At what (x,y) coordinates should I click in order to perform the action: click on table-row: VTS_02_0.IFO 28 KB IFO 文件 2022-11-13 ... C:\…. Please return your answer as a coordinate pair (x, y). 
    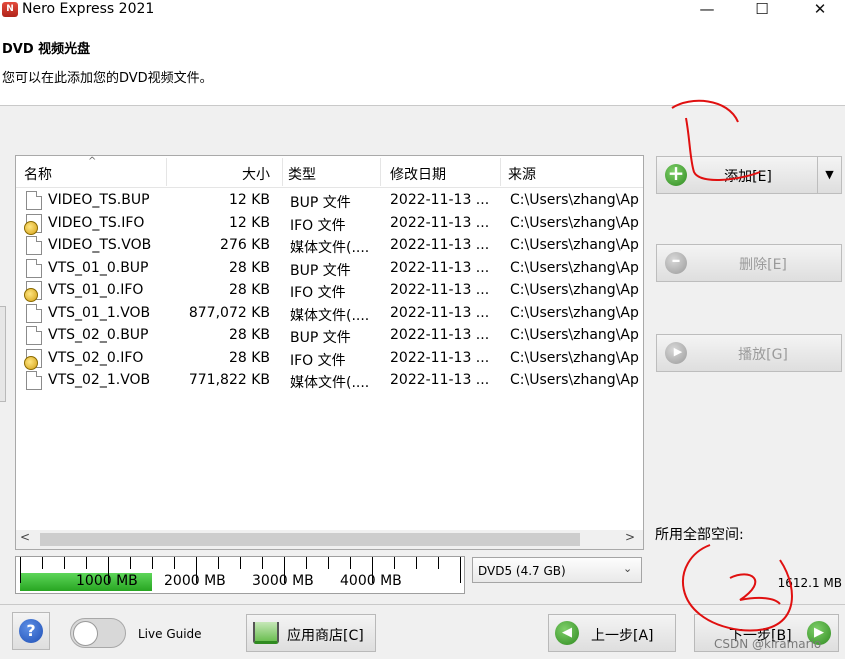
    Looking at the image, I should click on (329, 358).